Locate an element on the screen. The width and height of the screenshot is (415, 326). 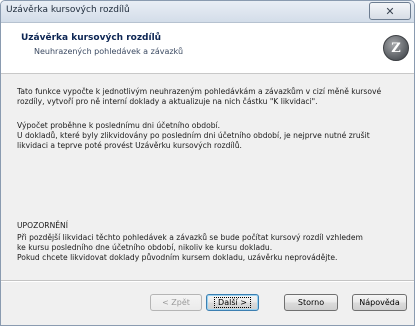
warning-heading: UPOZORNĚNÍ is located at coordinates (42, 225).